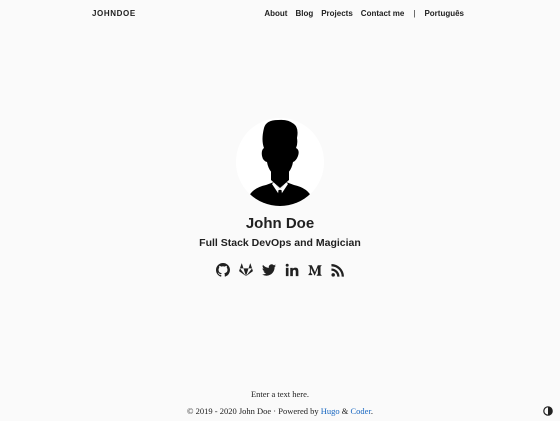 This screenshot has width=560, height=421. What do you see at coordinates (253, 411) in the screenshot?
I see `copyright-text: © 2019 - 2020 John Doe · Powered by` at bounding box center [253, 411].